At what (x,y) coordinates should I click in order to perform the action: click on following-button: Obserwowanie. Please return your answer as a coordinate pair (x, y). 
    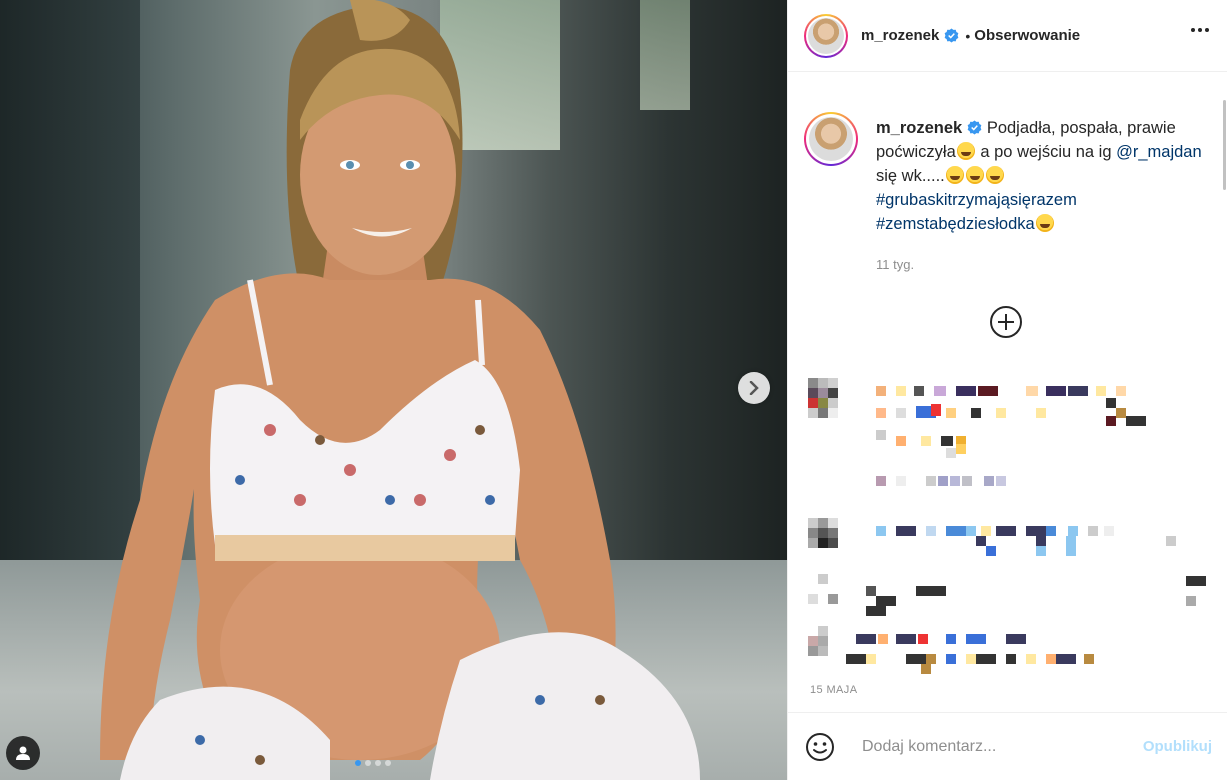
    Looking at the image, I should click on (1027, 35).